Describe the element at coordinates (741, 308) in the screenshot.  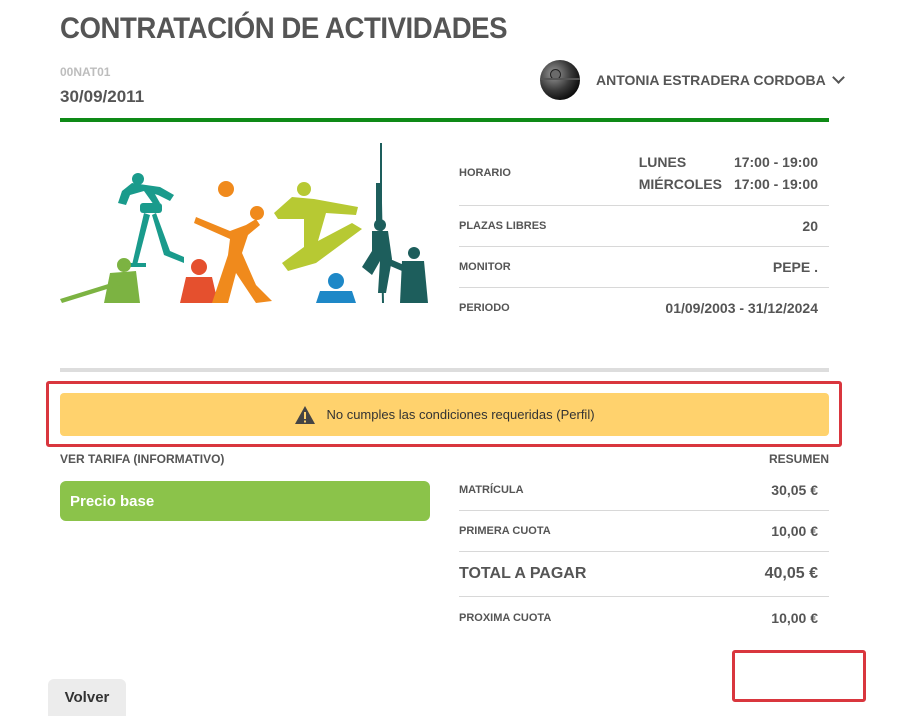
I see `period-value: 01/09/2003 - 31/12/2024` at that location.